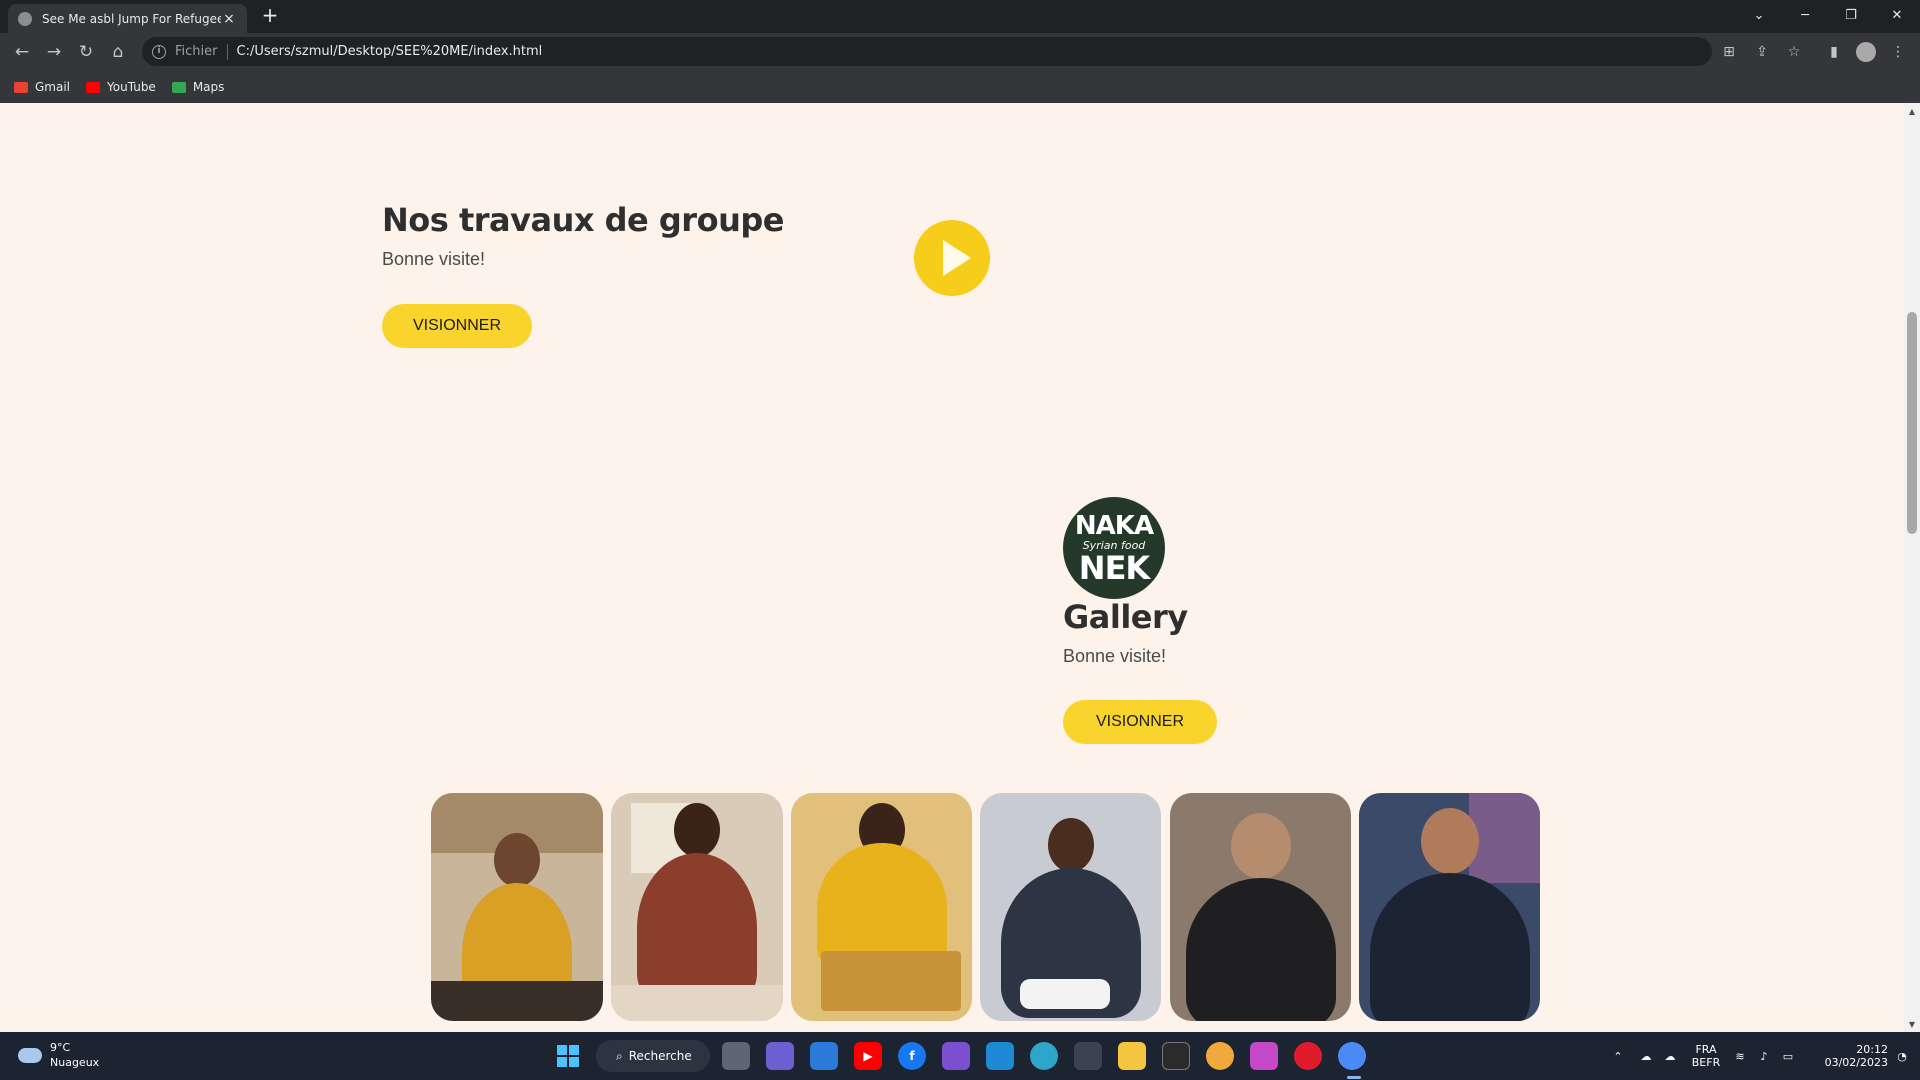  Describe the element at coordinates (1670, 1056) in the screenshot. I see `onedrive-personal-icon: ☁` at that location.